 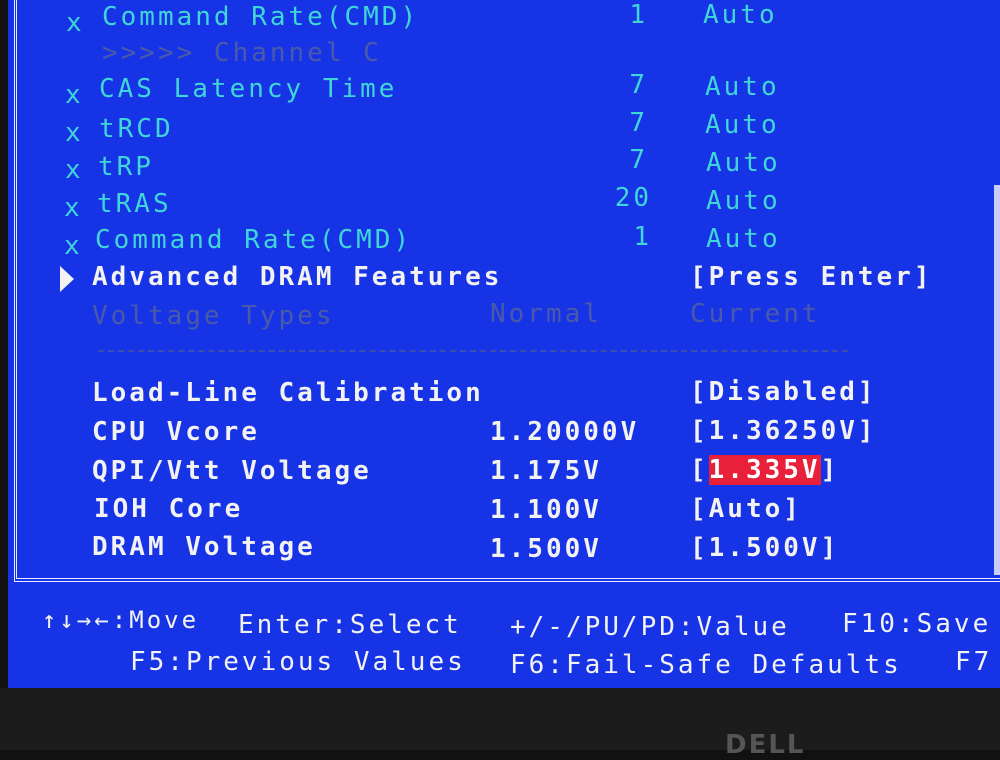 What do you see at coordinates (248, 89) in the screenshot?
I see `cas-latency-label: CAS Latency Time` at bounding box center [248, 89].